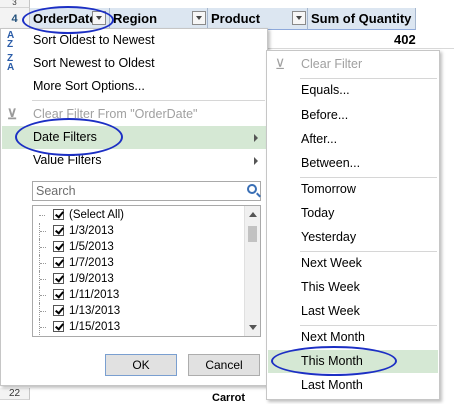 Image resolution: width=454 pixels, height=404 pixels. I want to click on search-placeholder: Search, so click(56, 191).